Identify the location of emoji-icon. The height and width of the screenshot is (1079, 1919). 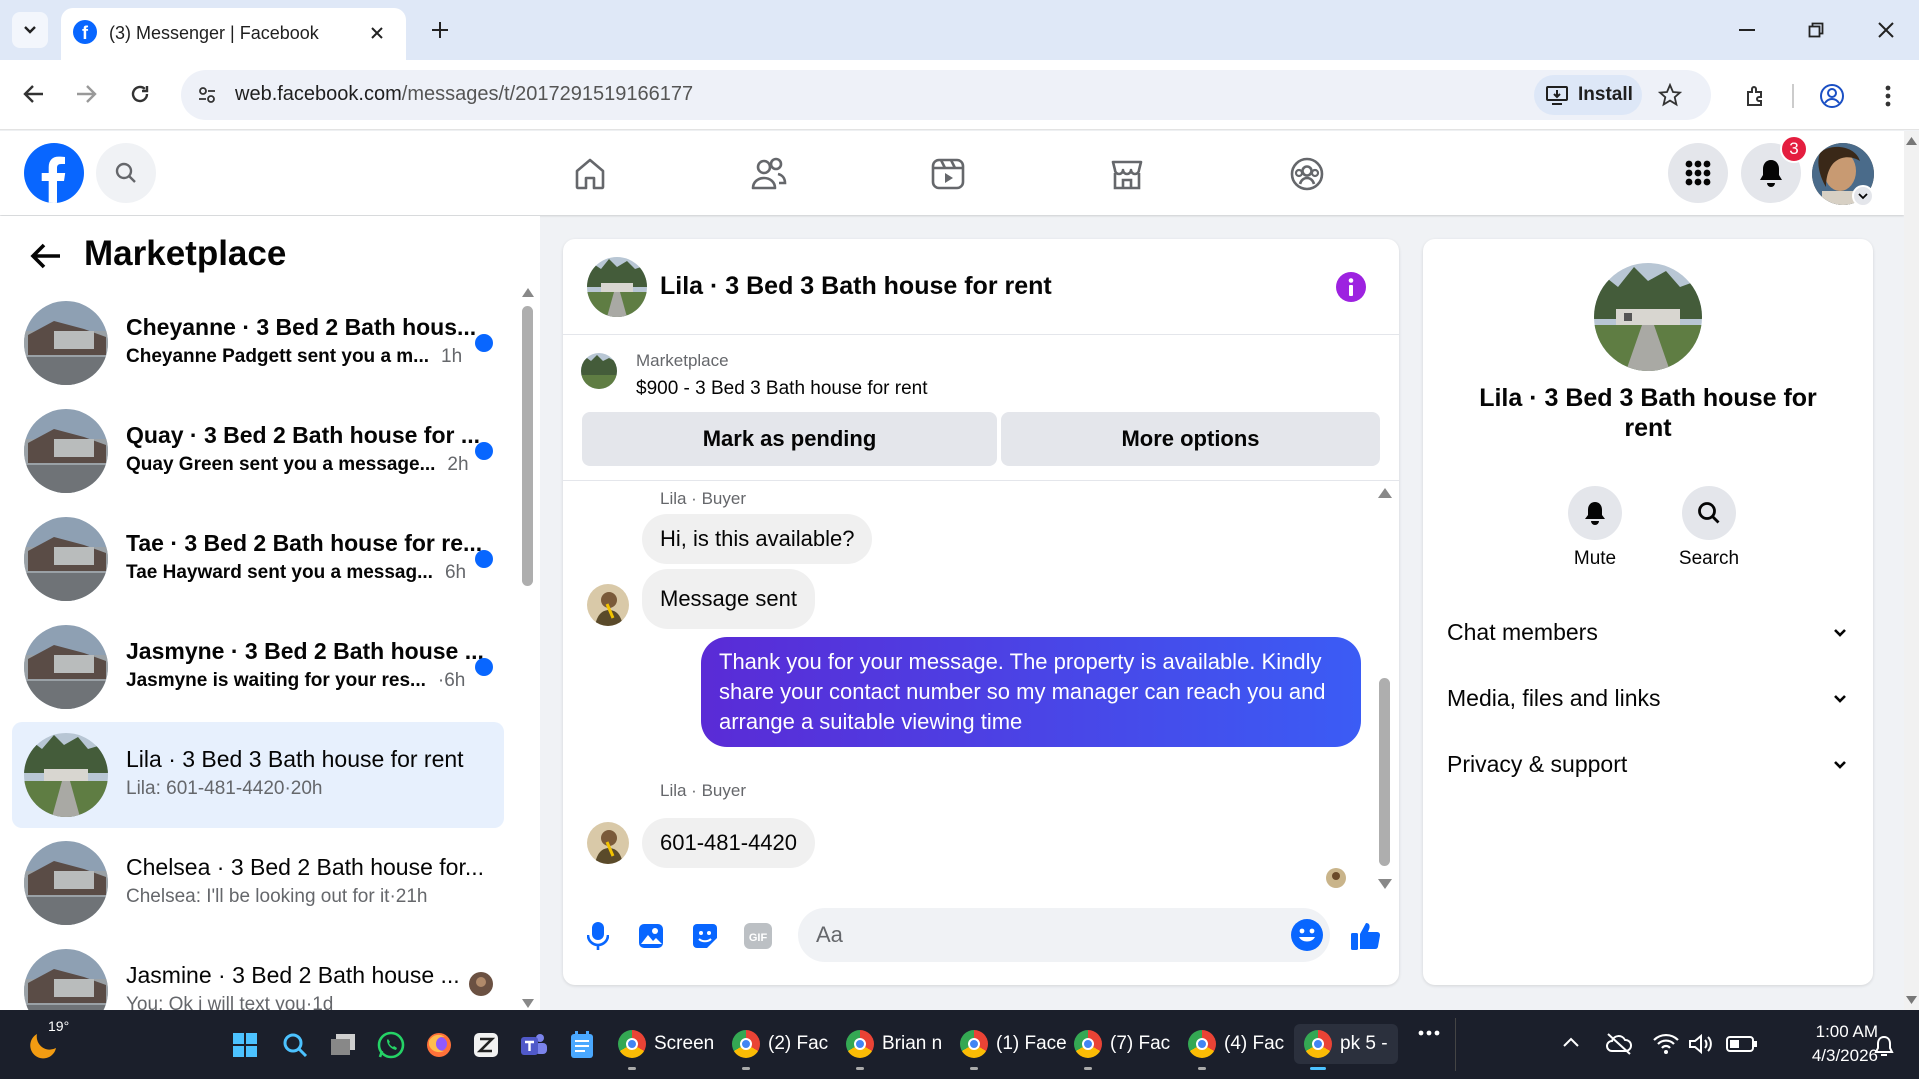
(1307, 935).